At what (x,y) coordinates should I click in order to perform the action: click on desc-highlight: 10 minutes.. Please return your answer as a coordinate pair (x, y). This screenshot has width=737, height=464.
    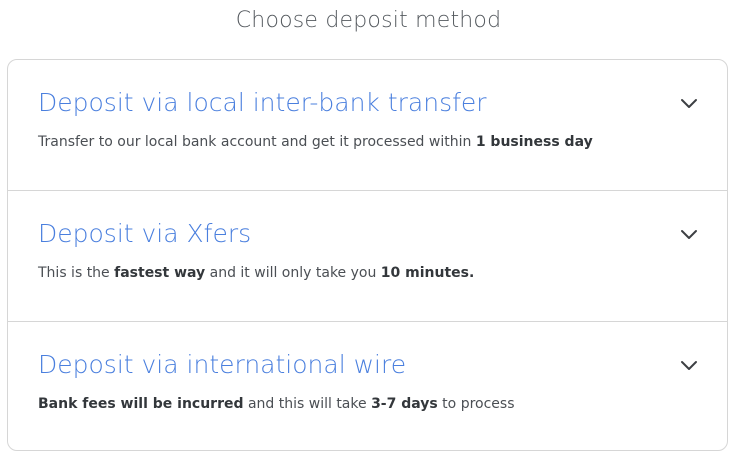
    Looking at the image, I should click on (427, 273).